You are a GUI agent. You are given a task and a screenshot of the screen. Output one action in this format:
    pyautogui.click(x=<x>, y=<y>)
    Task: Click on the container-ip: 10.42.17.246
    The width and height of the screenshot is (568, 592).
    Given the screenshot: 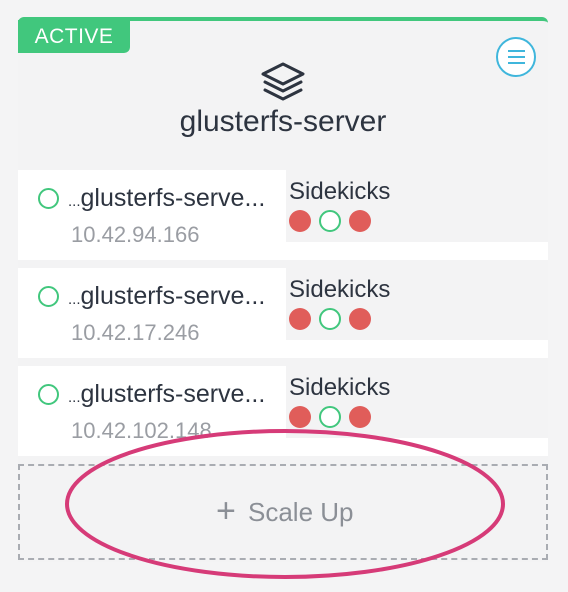 What is the action you would take?
    pyautogui.click(x=135, y=332)
    